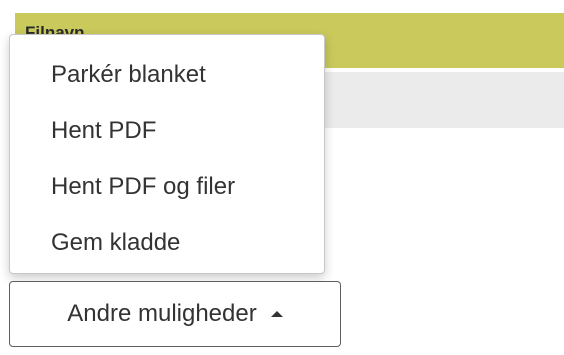 The height and width of the screenshot is (355, 564). What do you see at coordinates (167, 243) in the screenshot?
I see `menu-item-save-draft: Gem kladde` at bounding box center [167, 243].